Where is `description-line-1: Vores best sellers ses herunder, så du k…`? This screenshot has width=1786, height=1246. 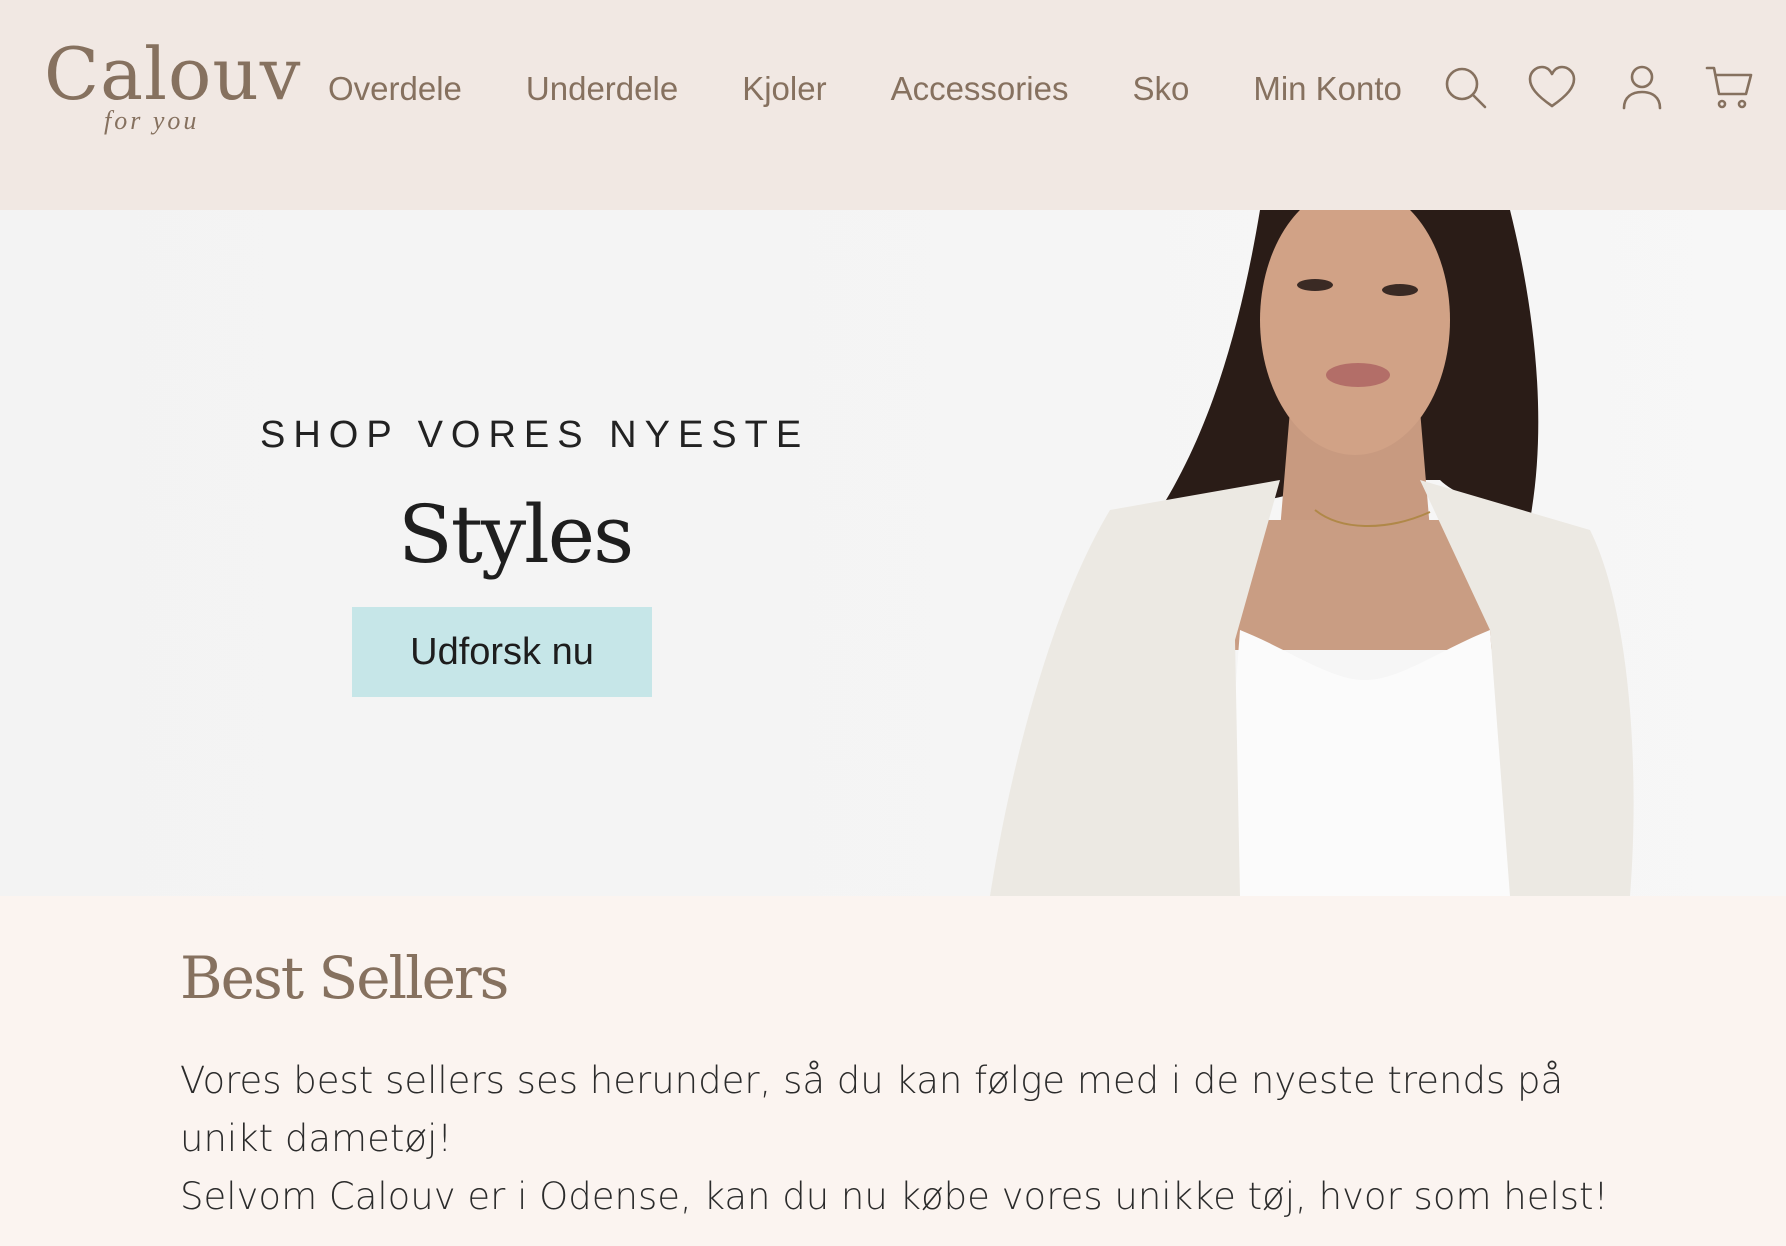 description-line-1: Vores best sellers ses herunder, så du k… is located at coordinates (872, 1109).